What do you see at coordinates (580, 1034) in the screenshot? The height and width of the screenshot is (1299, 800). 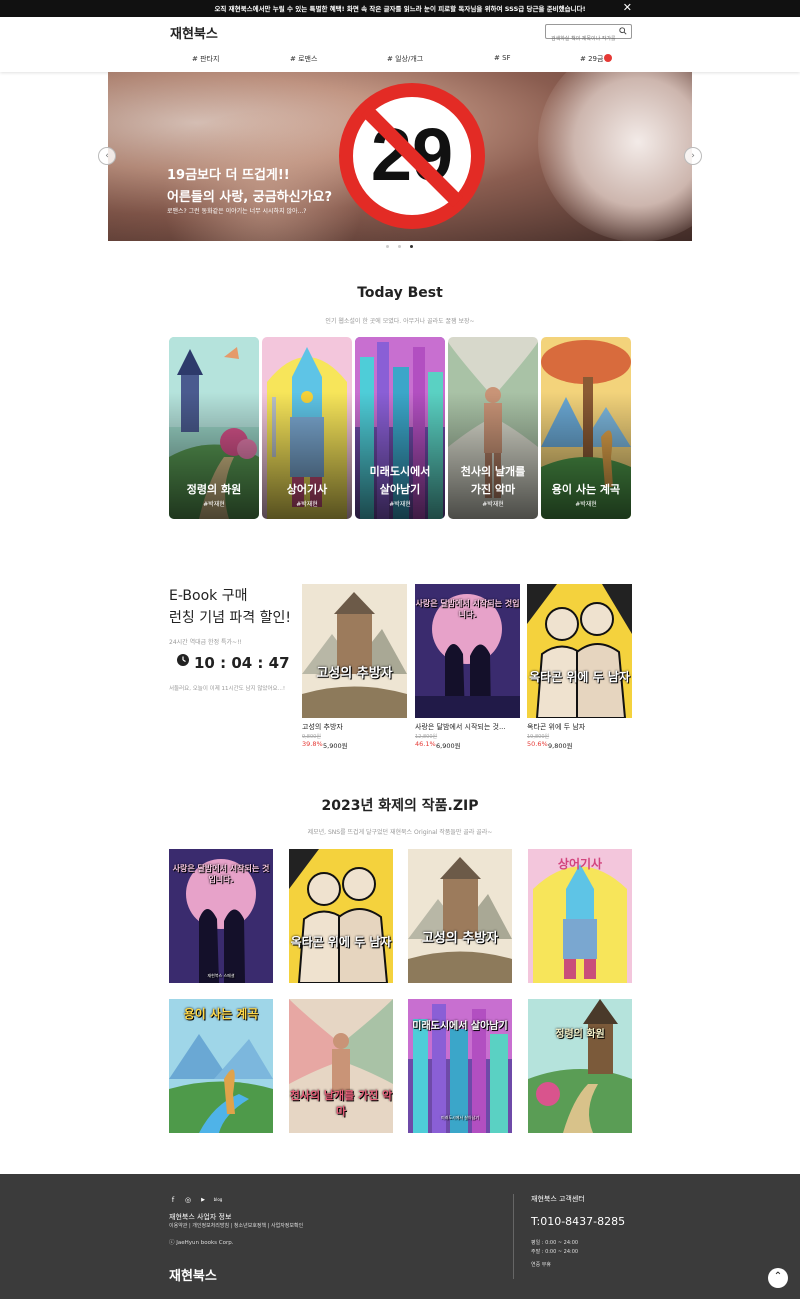 I see `cover-title: 정령의 화원` at bounding box center [580, 1034].